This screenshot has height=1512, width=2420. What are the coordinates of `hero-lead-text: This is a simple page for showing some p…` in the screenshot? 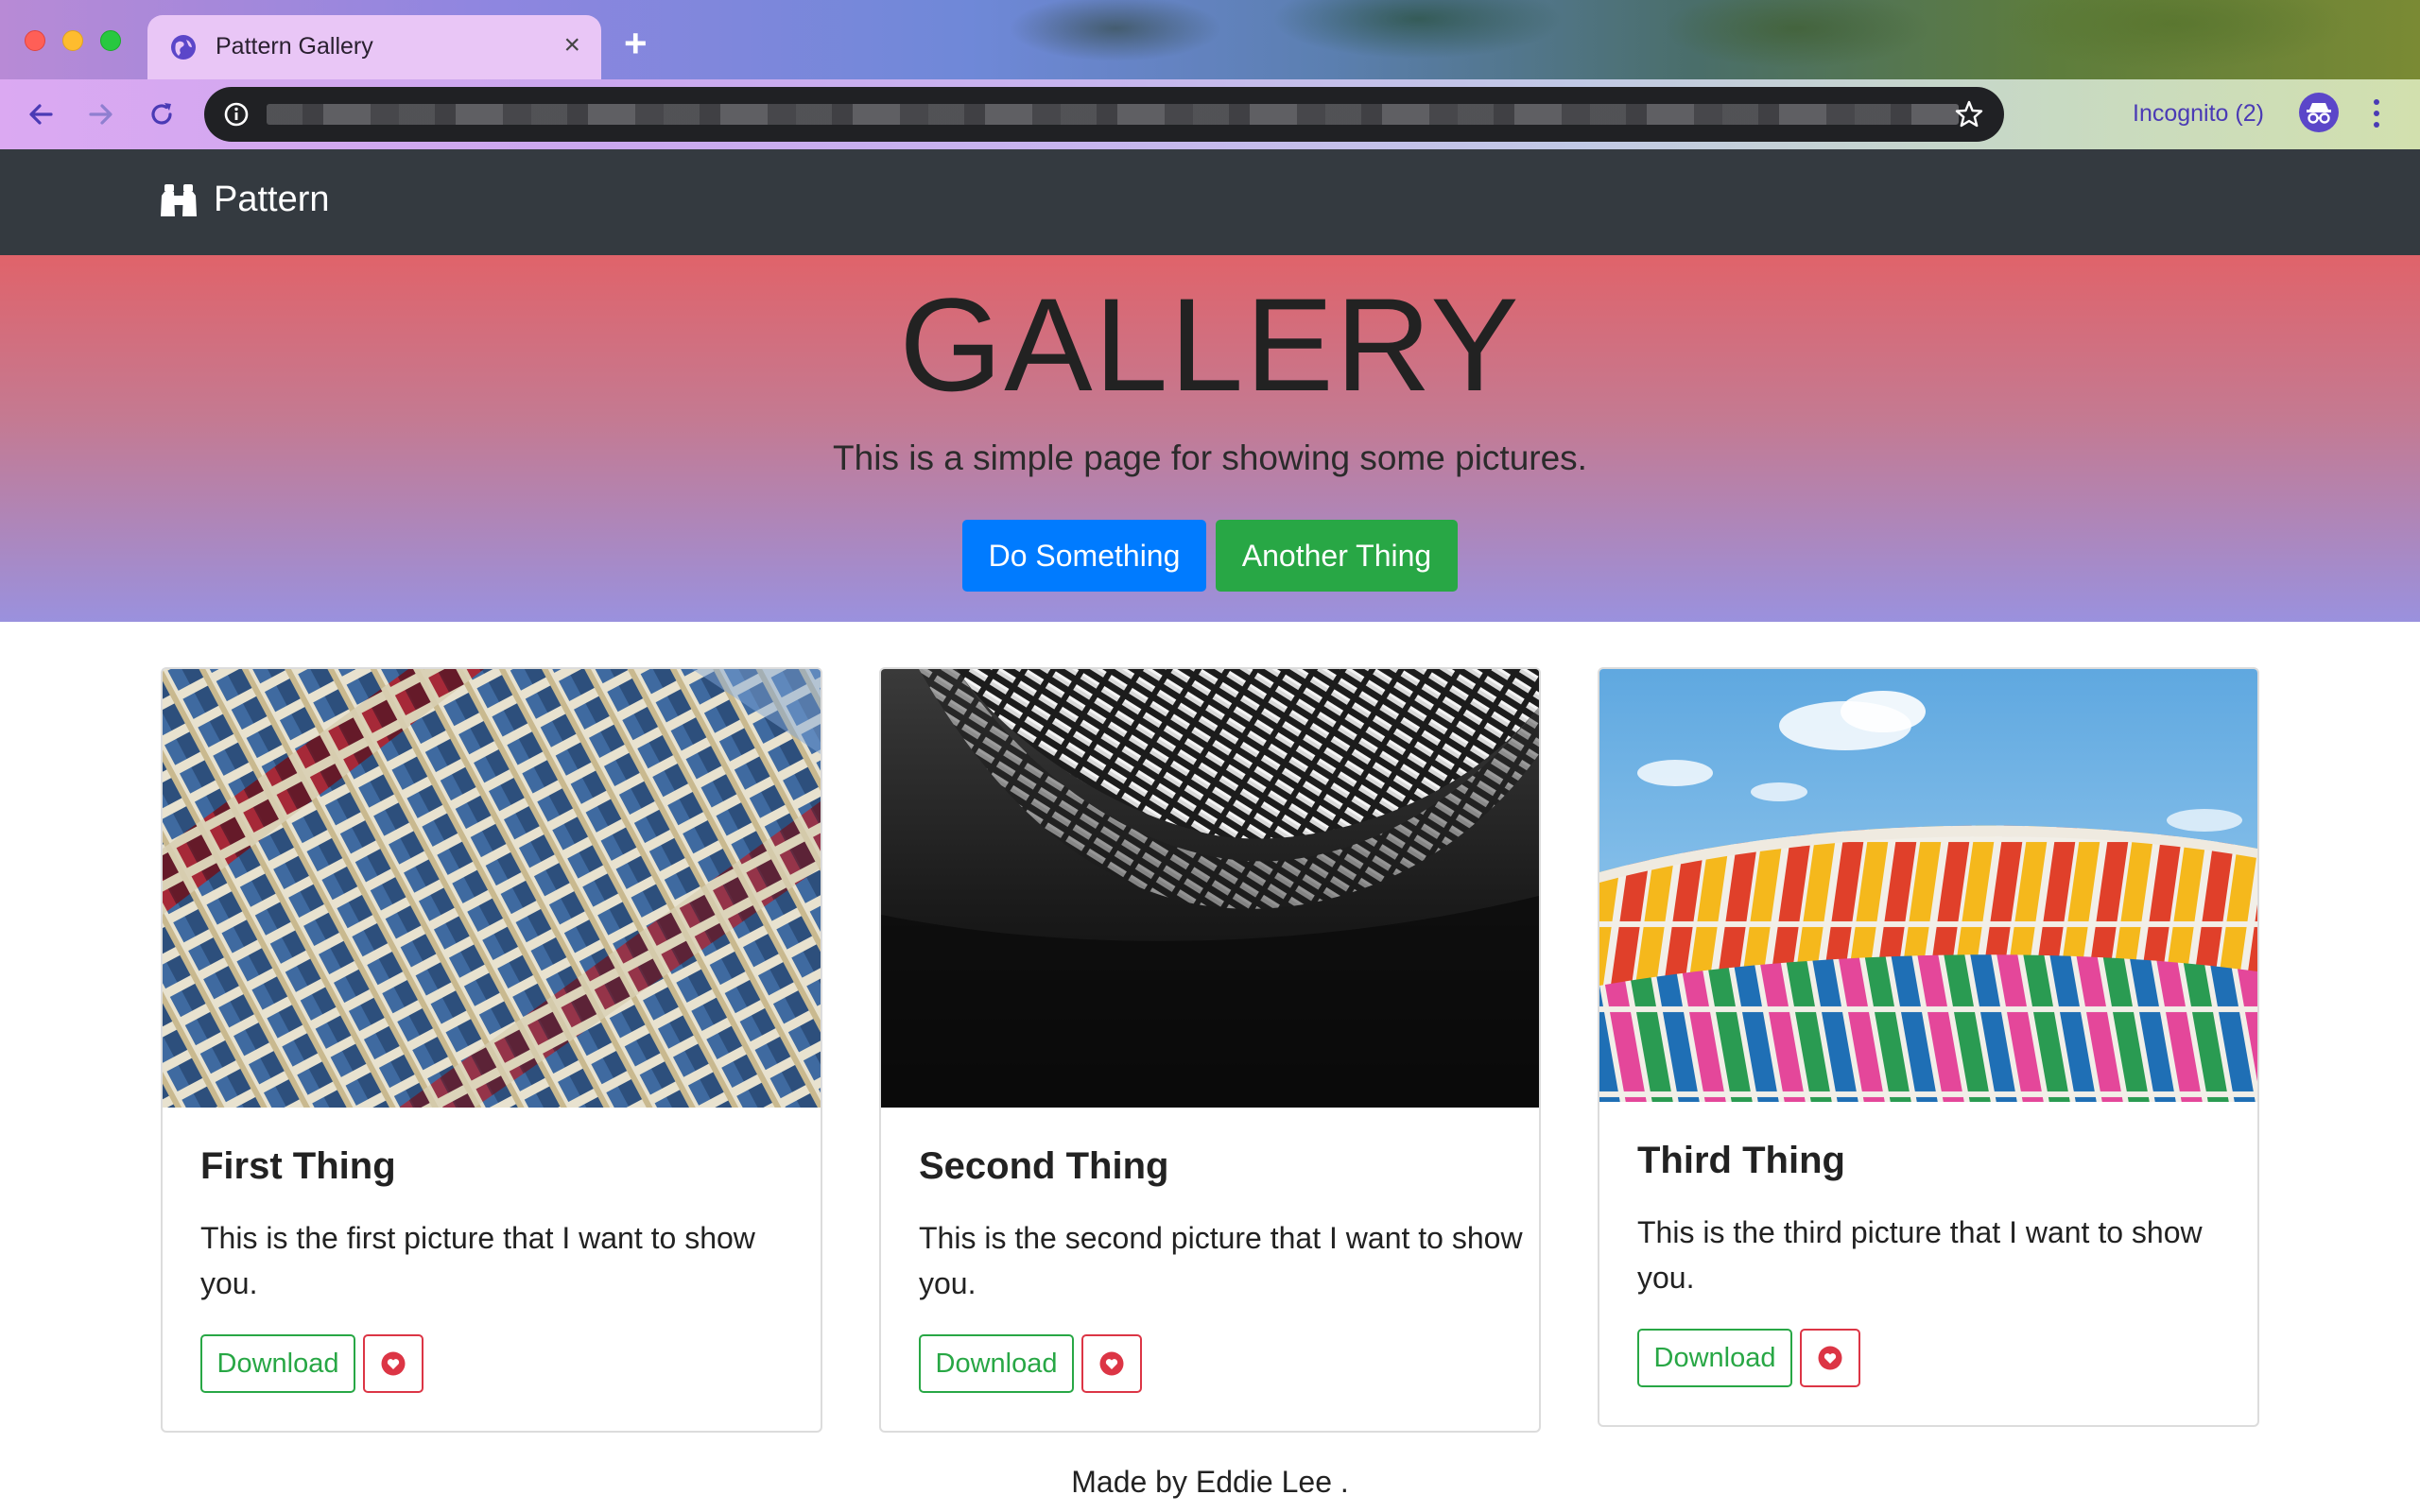 It's located at (1210, 457).